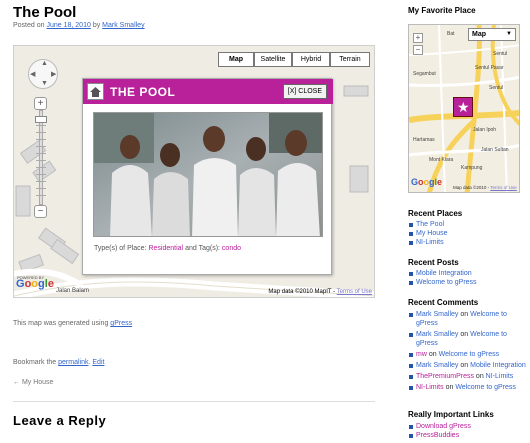 The image size is (530, 443). What do you see at coordinates (471, 187) in the screenshot?
I see `mini-map-data-label: Map data ©2010 -` at bounding box center [471, 187].